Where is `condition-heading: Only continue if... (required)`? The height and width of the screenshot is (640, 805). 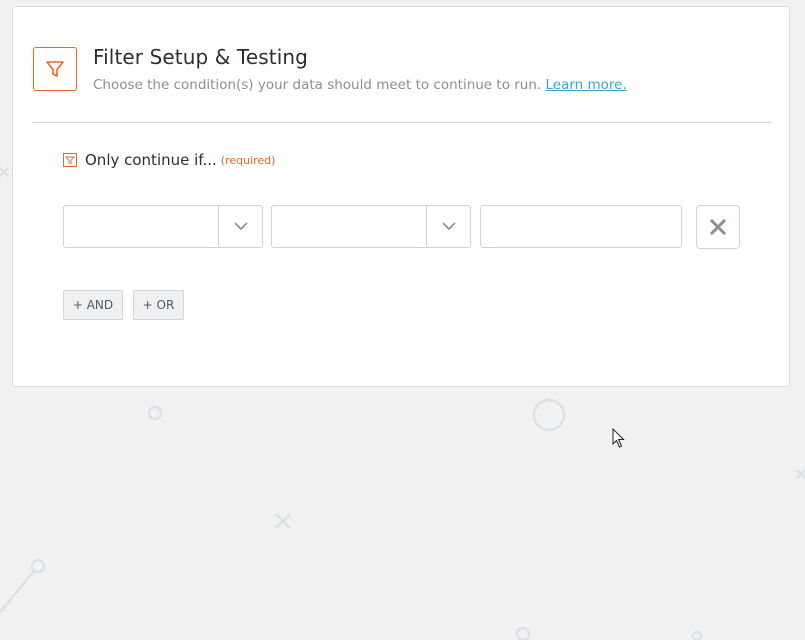 condition-heading: Only continue if... (required) is located at coordinates (169, 160).